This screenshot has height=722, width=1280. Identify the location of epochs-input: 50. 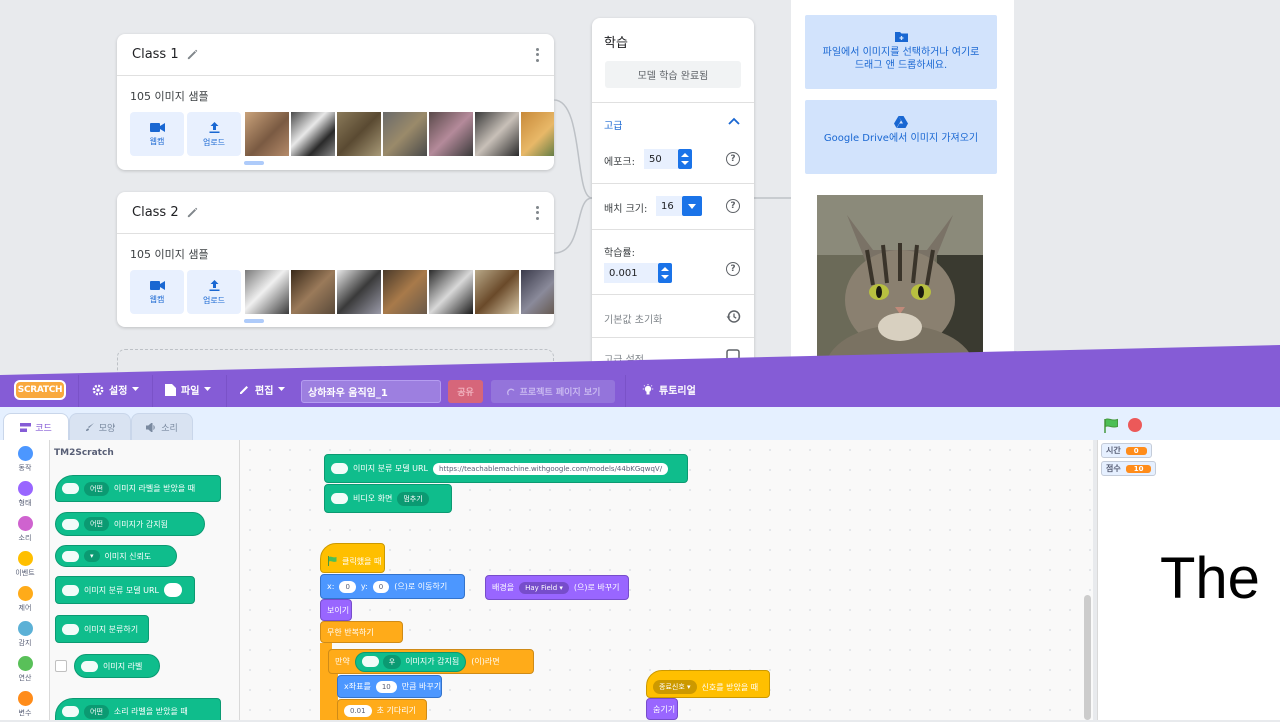
(661, 159).